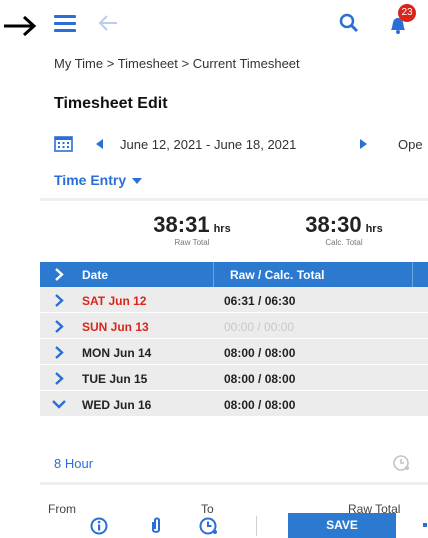 The height and width of the screenshot is (538, 428). I want to click on row-date: WED Jun 16, so click(117, 405).